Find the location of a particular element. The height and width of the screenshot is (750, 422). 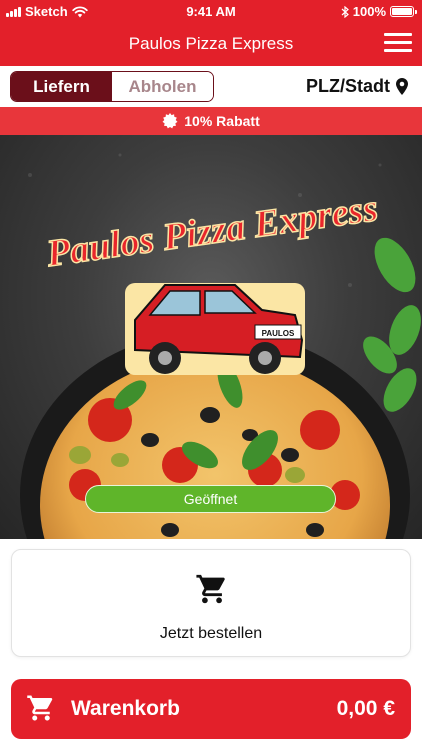

mode-option-liefern: Liefern is located at coordinates (61, 86).